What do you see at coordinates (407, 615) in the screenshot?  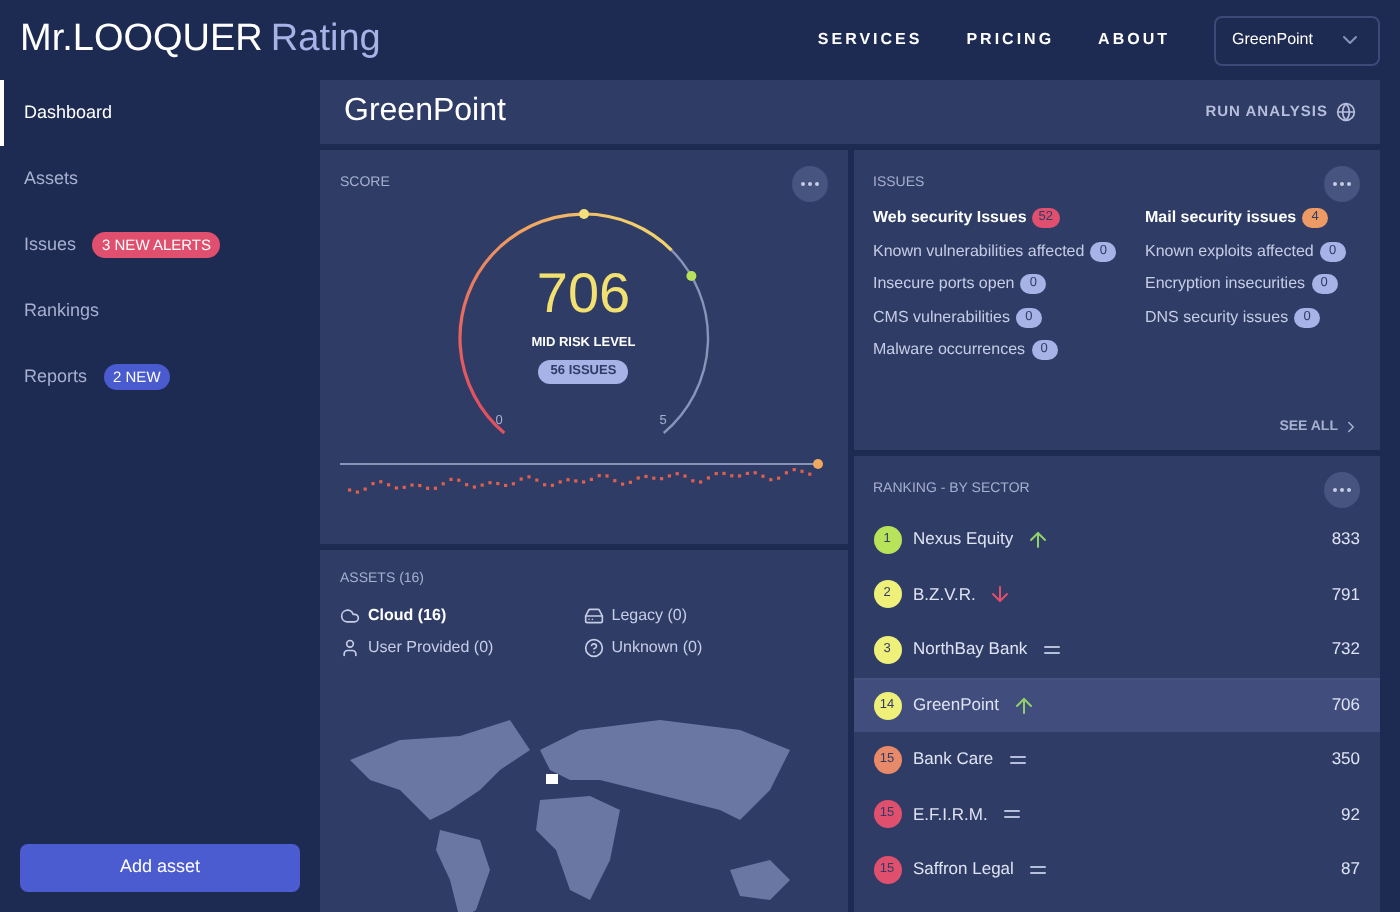 I see `asset-category: Cloud (16)` at bounding box center [407, 615].